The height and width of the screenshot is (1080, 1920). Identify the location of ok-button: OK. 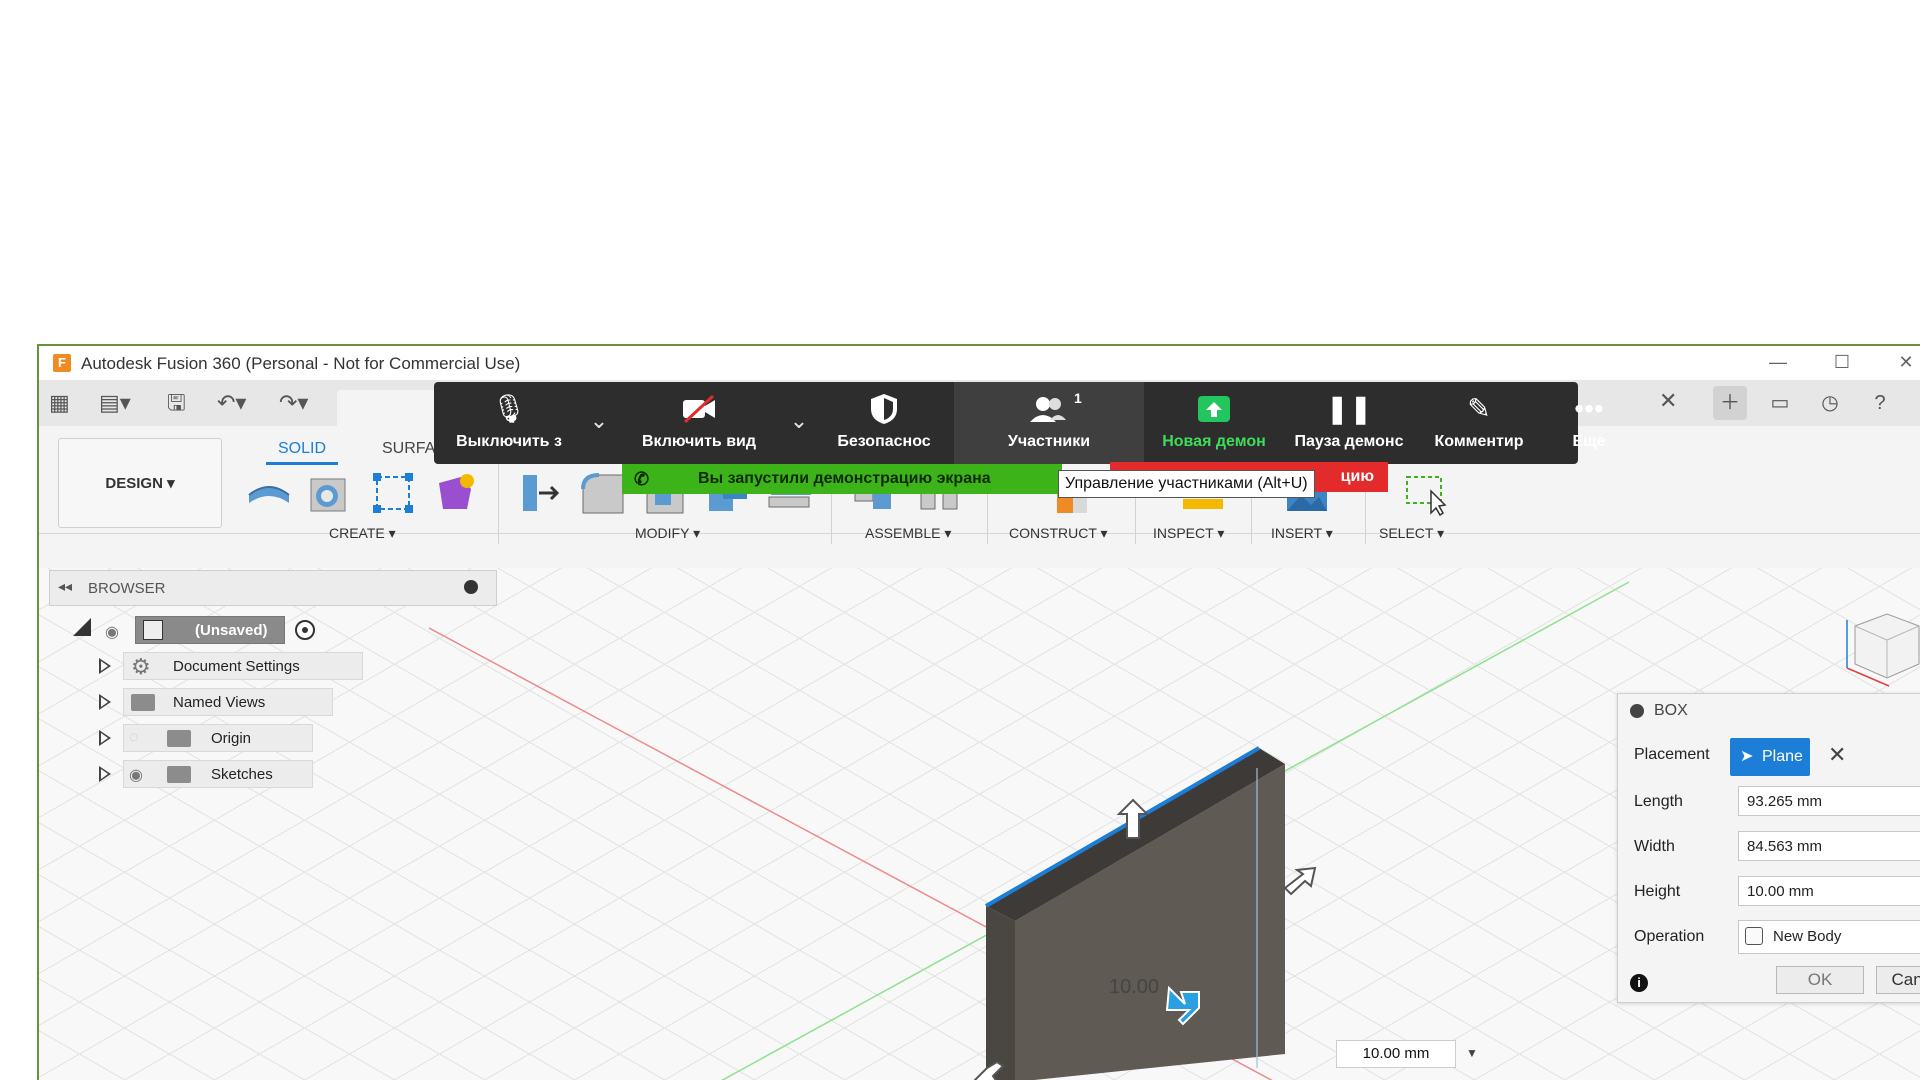
(1820, 980).